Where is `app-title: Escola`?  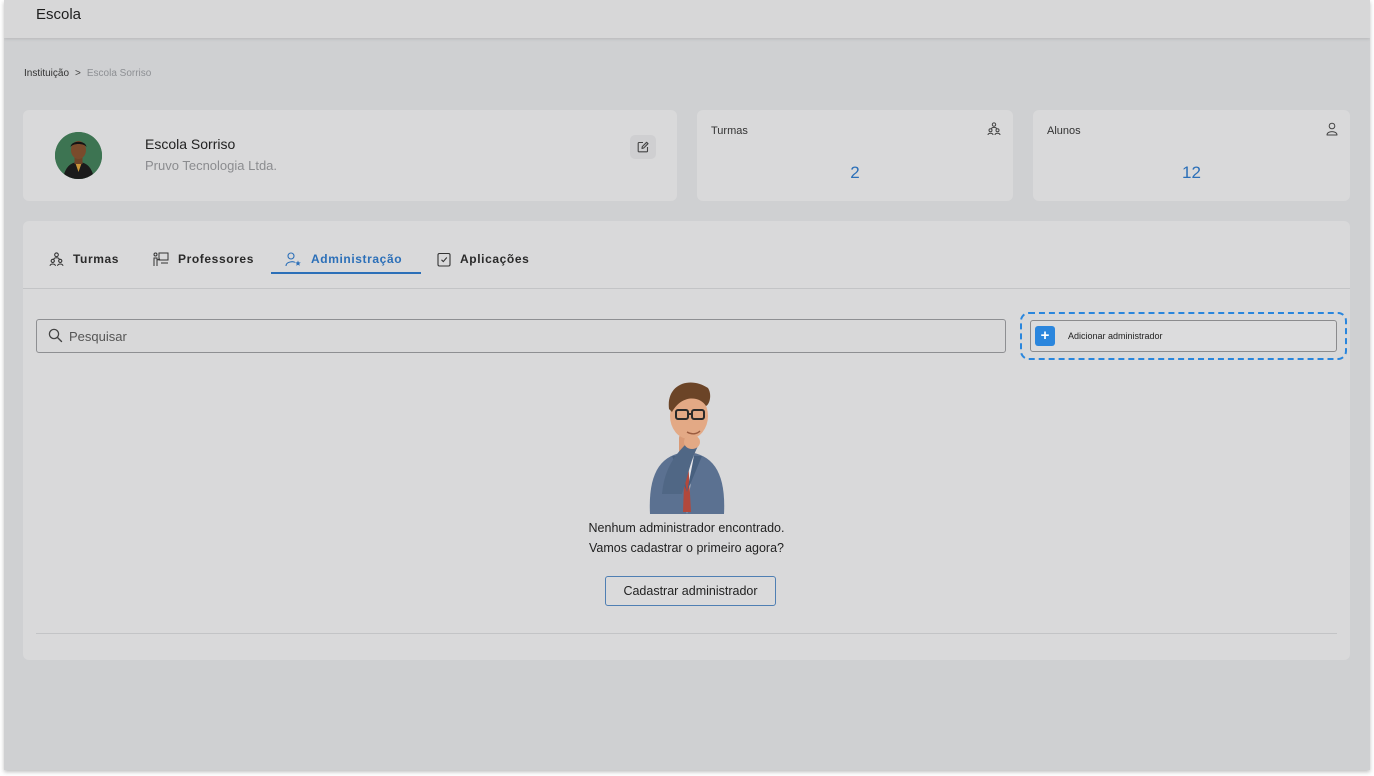 app-title: Escola is located at coordinates (59, 14).